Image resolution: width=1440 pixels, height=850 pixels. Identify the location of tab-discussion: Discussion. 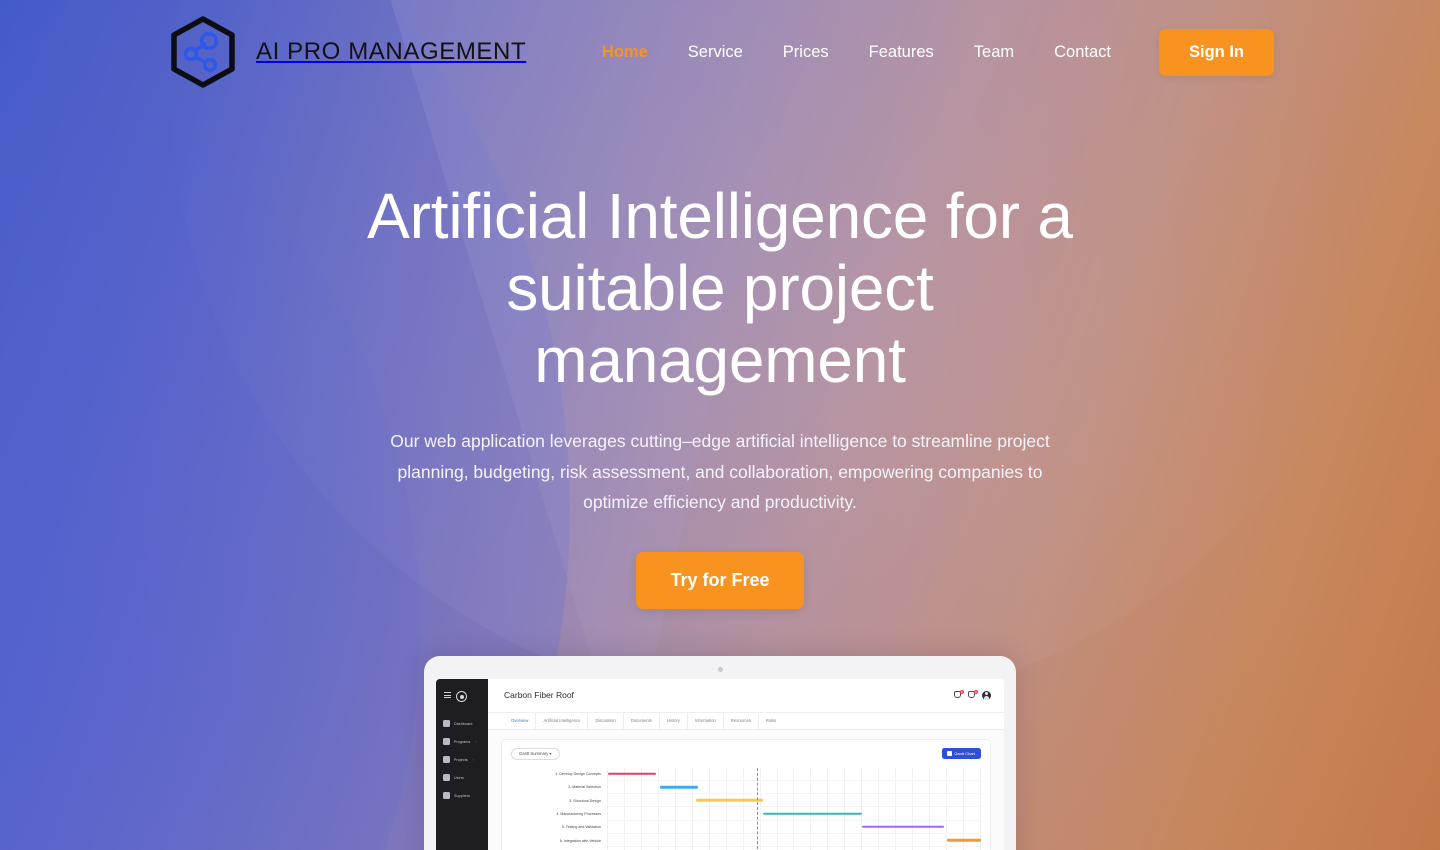
(606, 720).